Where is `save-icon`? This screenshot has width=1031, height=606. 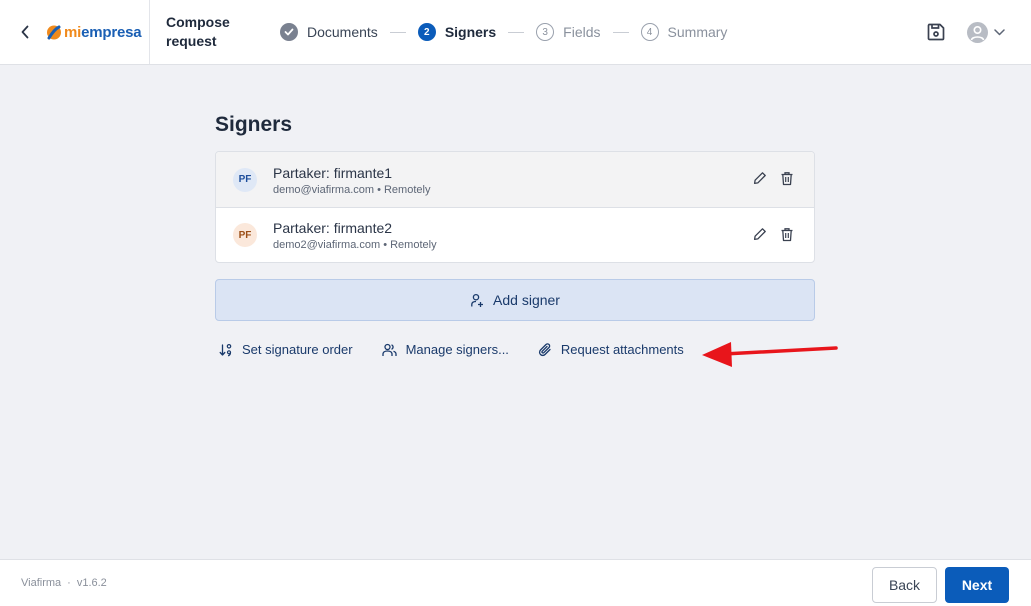
save-icon is located at coordinates (936, 32).